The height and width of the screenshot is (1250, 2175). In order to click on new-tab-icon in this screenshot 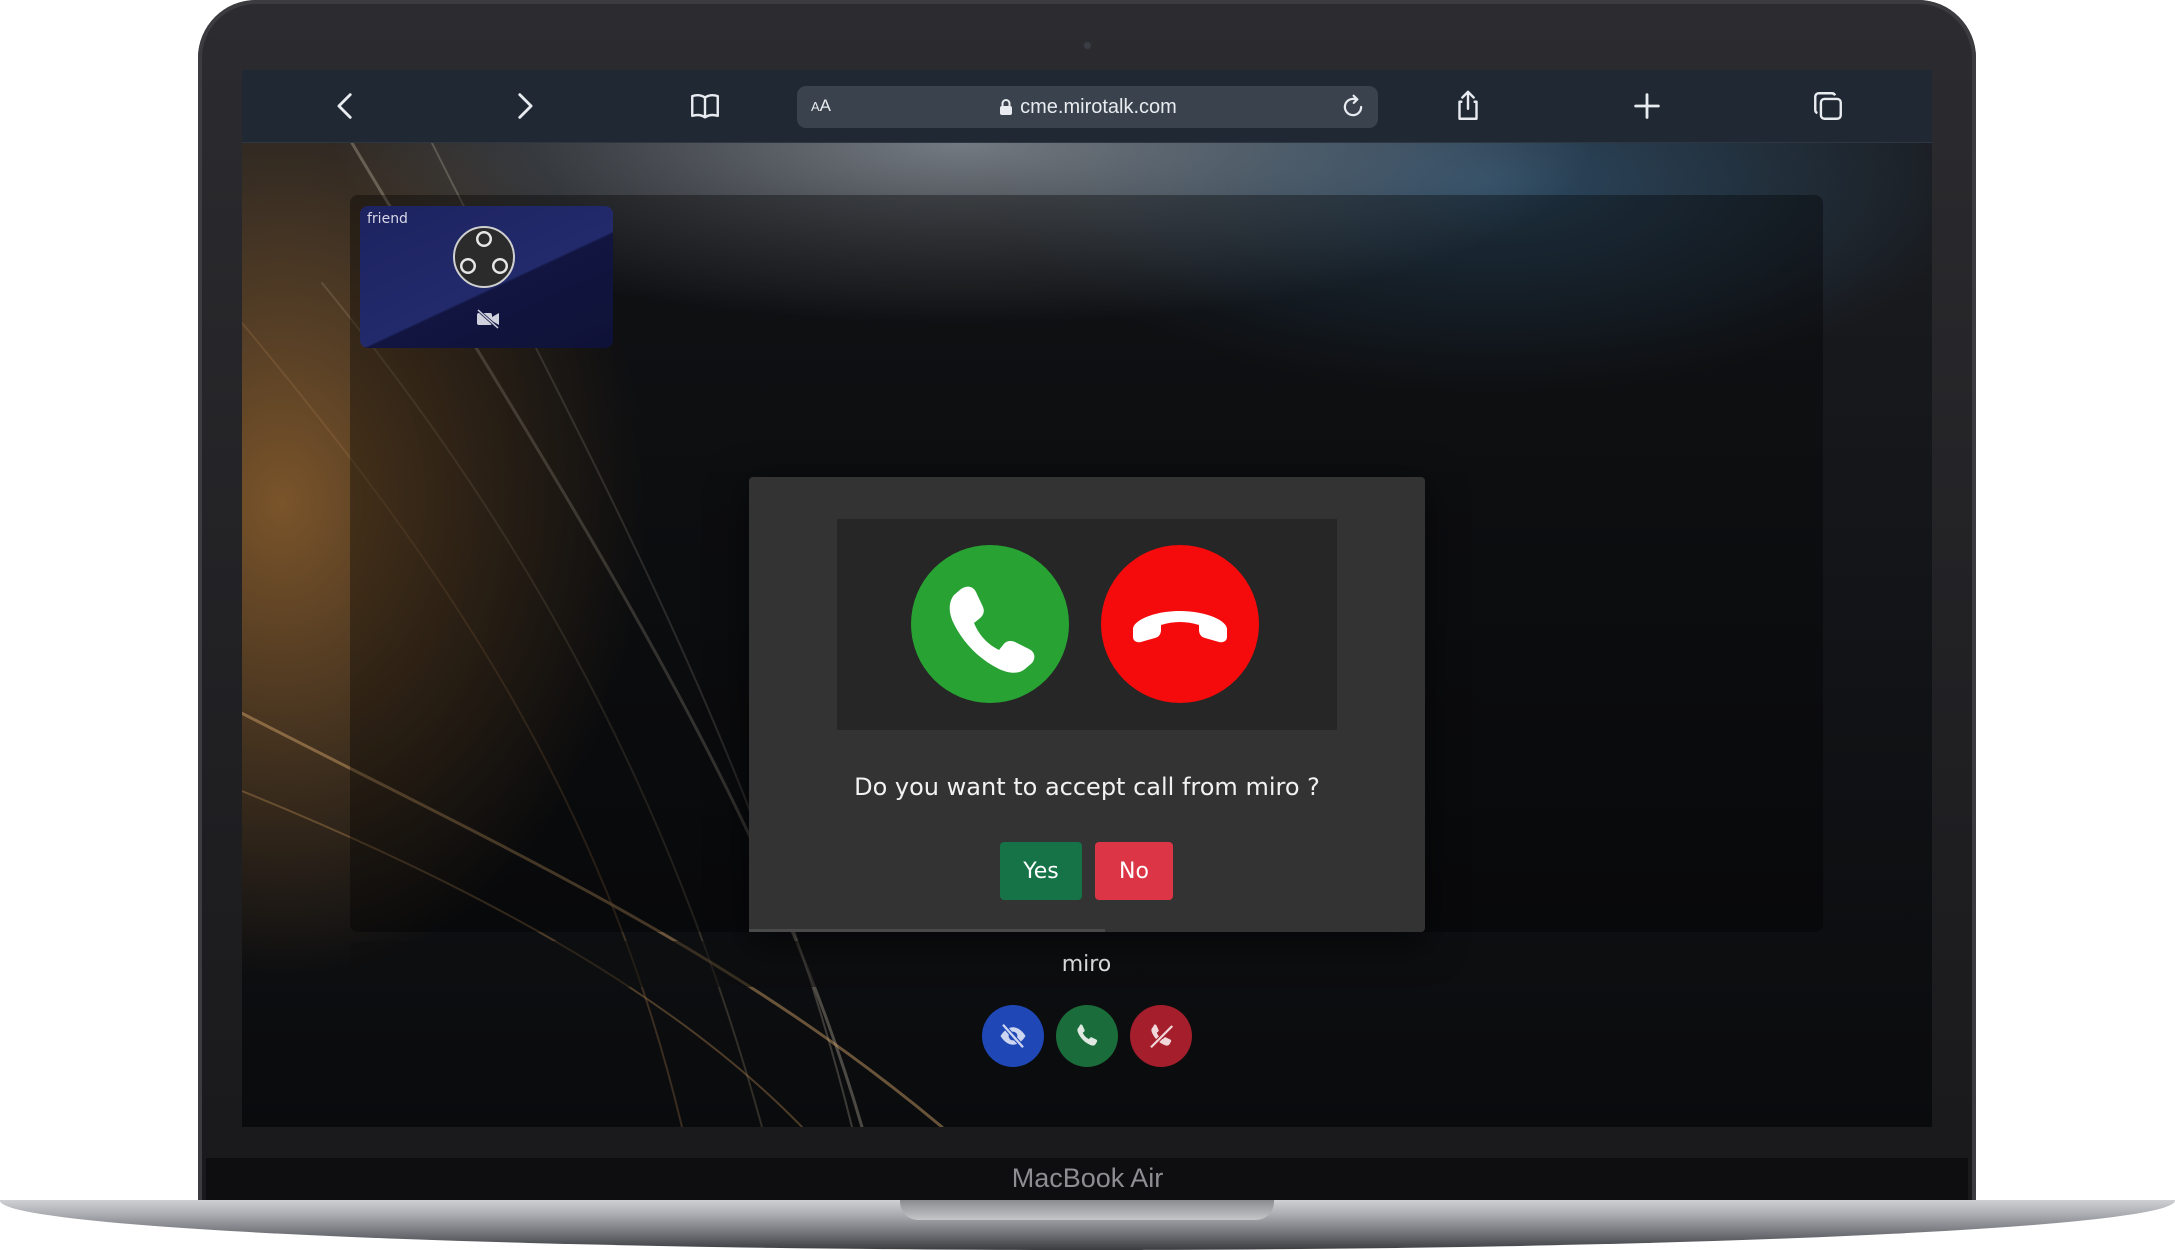, I will do `click(1647, 106)`.